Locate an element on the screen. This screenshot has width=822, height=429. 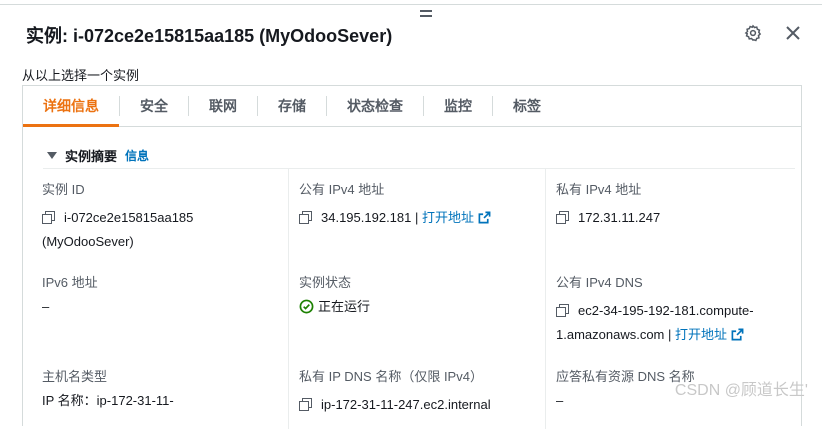
top-border is located at coordinates (411, 4).